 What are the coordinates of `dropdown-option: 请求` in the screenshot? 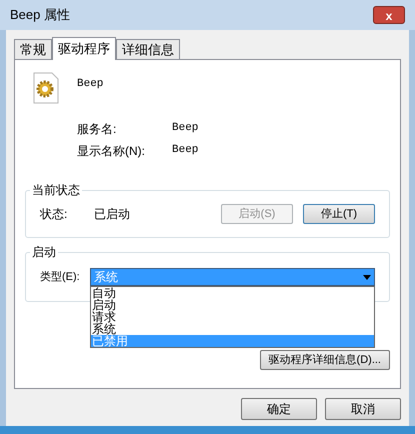 It's located at (232, 317).